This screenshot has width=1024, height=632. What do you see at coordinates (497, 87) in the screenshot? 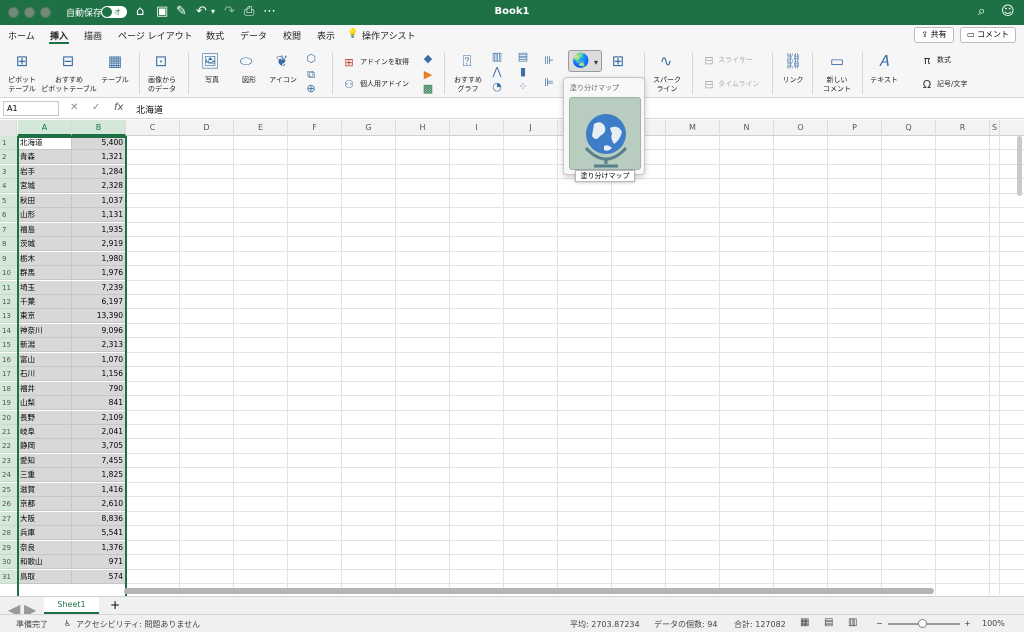
I see `pie-chart-icon: ◔` at bounding box center [497, 87].